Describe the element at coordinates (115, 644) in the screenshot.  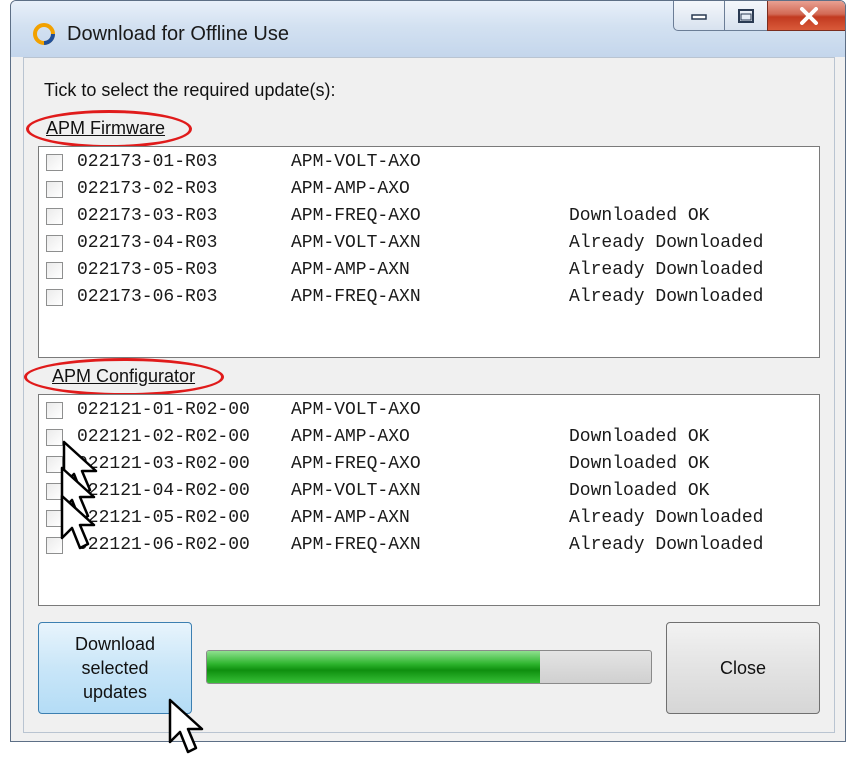
I see `download-button-label-line1: Download` at that location.